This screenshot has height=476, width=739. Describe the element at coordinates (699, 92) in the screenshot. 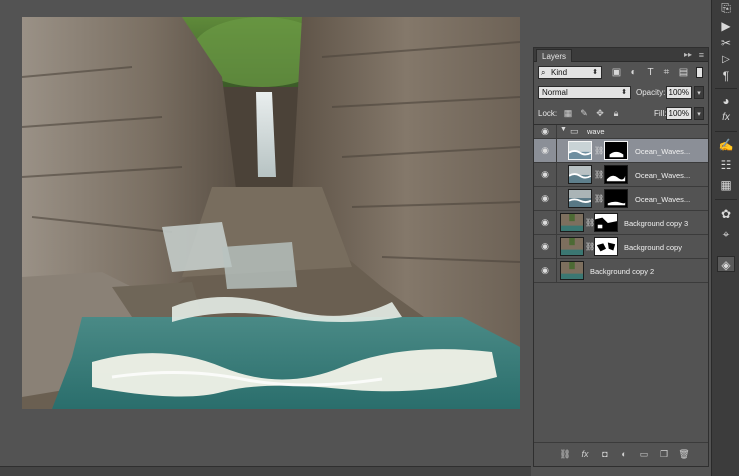

I see `opacity-dropdown-icon: ▾` at that location.